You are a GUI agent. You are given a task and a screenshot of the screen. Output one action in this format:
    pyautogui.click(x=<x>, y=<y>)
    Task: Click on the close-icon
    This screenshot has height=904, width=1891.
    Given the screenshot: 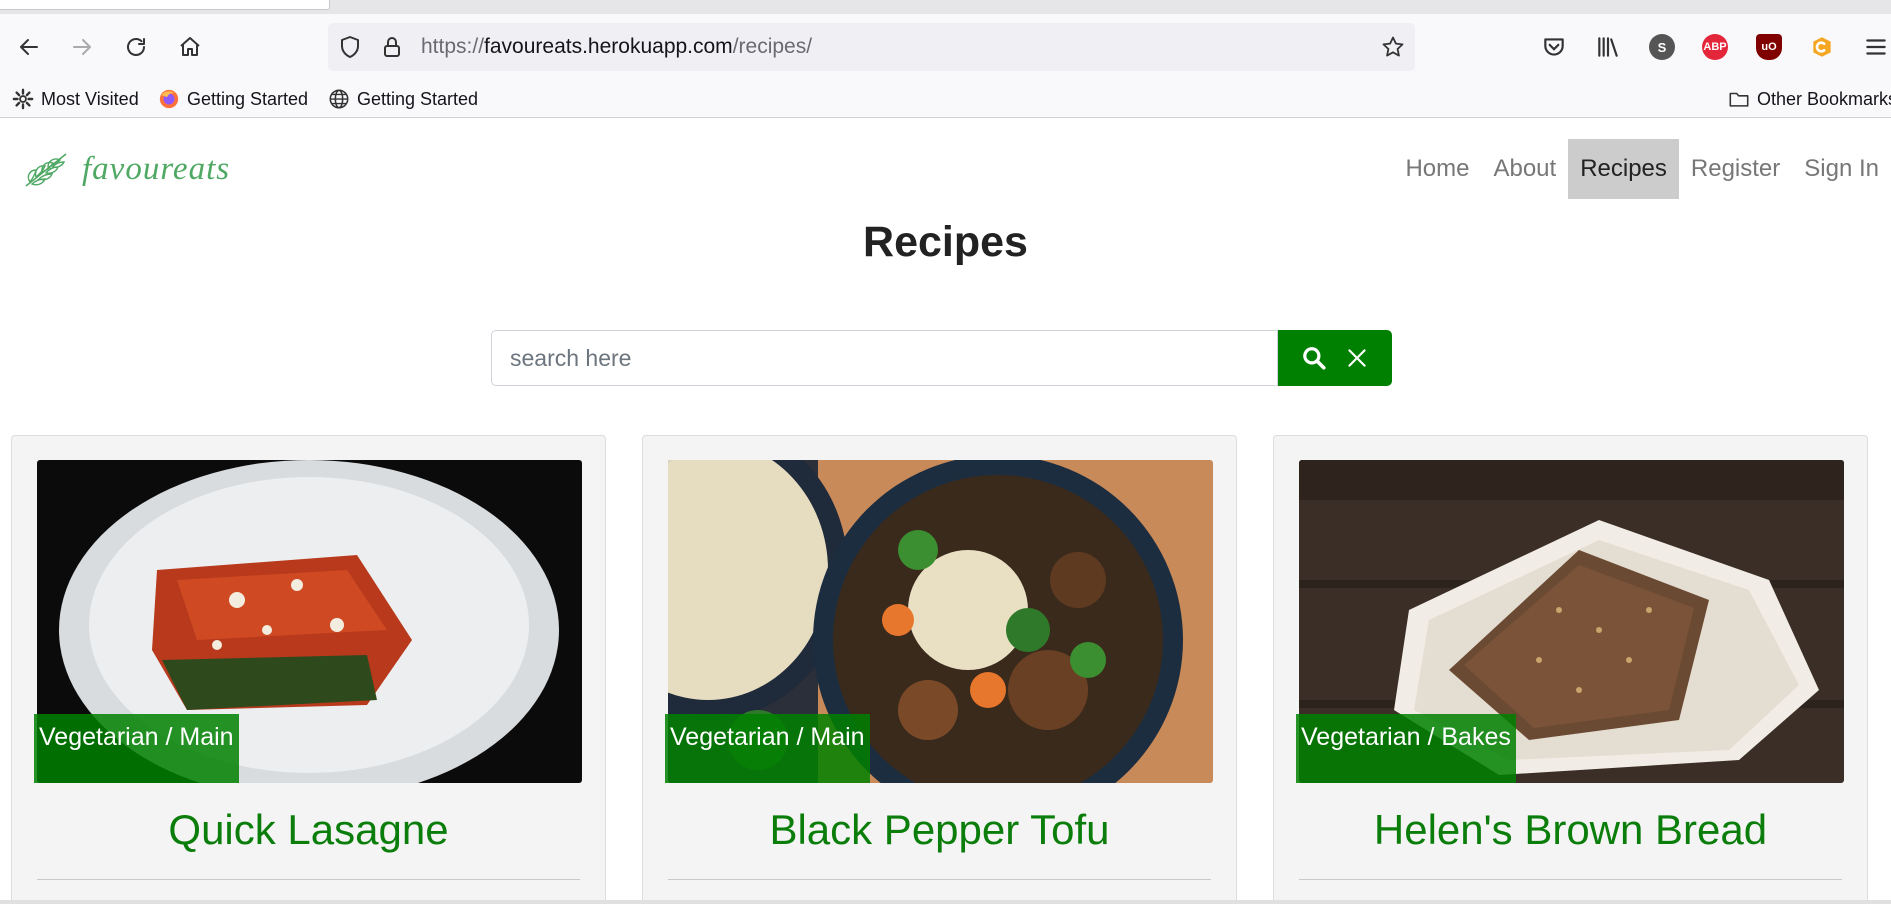 What is the action you would take?
    pyautogui.click(x=1356, y=358)
    